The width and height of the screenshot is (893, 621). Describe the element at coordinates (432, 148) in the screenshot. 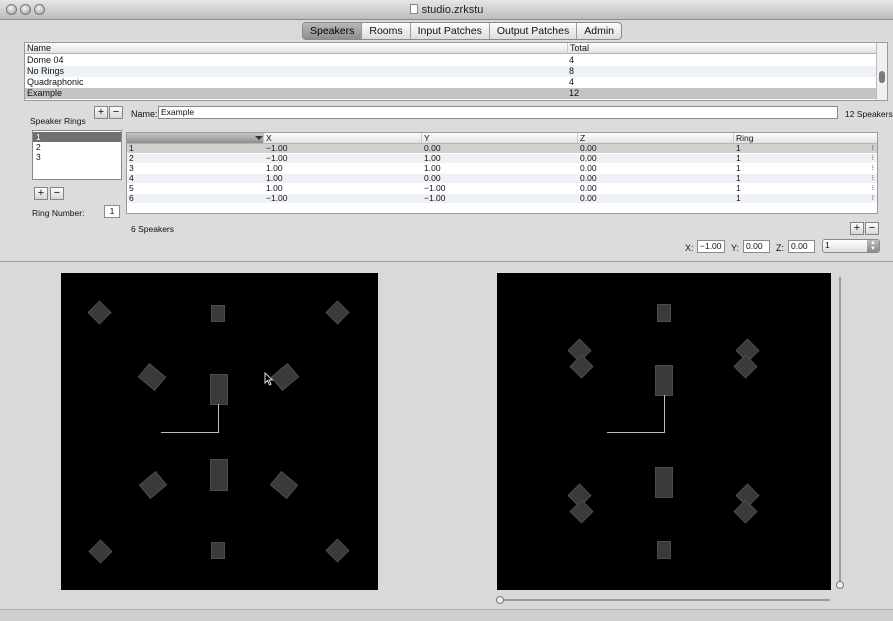

I see `cell-y: 0.00` at that location.